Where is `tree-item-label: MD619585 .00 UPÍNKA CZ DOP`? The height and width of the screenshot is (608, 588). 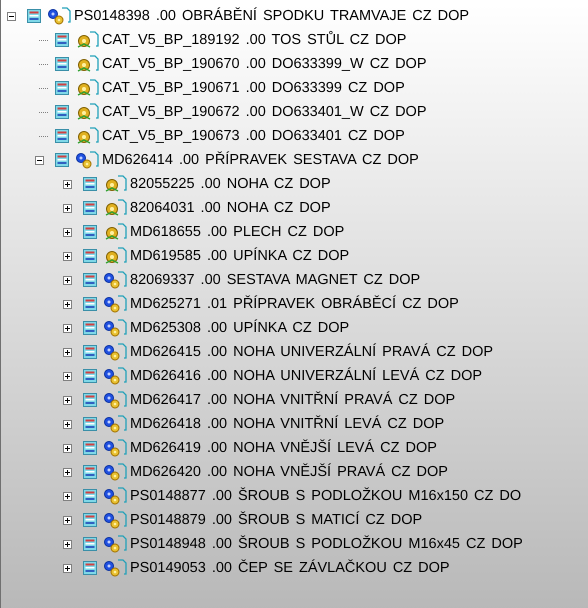
tree-item-label: MD619585 .00 UPÍNKA CZ DOP is located at coordinates (240, 256).